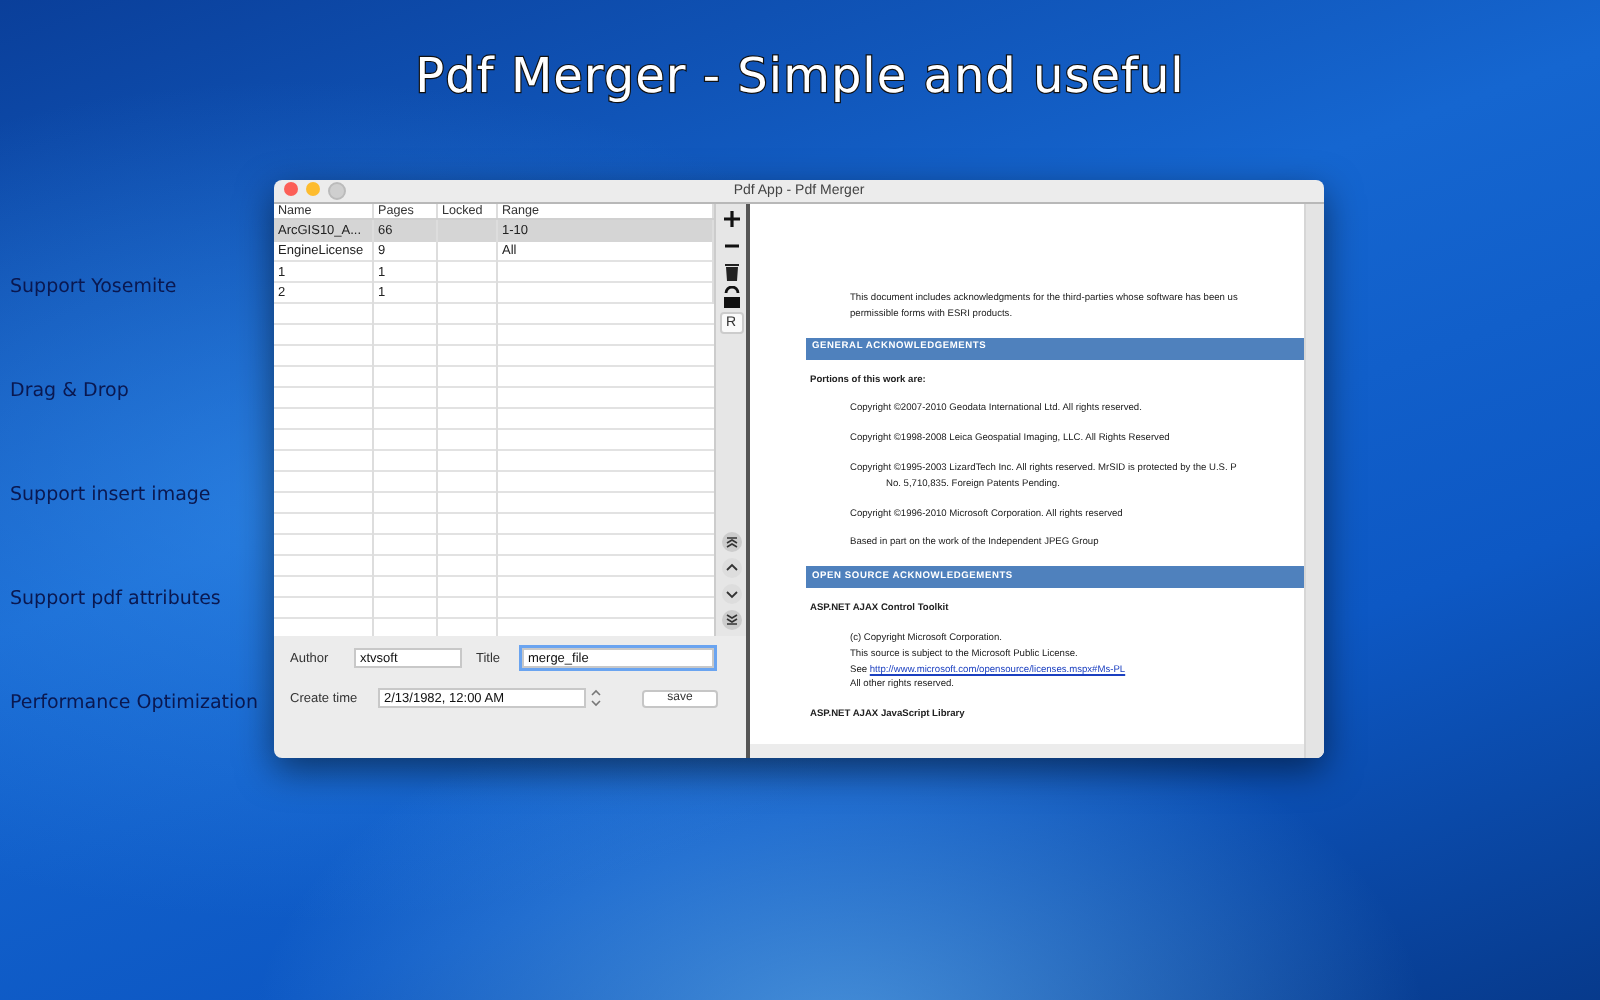 The image size is (1600, 1000). Describe the element at coordinates (731, 568) in the screenshot. I see `up-icon` at that location.